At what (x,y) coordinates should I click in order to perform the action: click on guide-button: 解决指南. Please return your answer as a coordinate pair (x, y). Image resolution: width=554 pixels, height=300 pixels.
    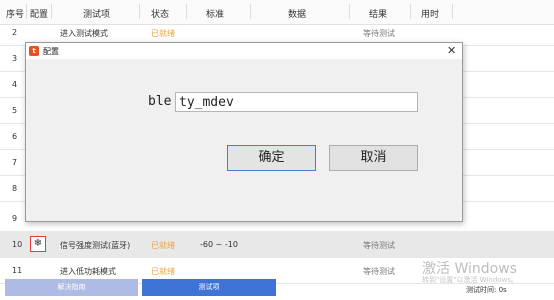
    Looking at the image, I should click on (71, 287).